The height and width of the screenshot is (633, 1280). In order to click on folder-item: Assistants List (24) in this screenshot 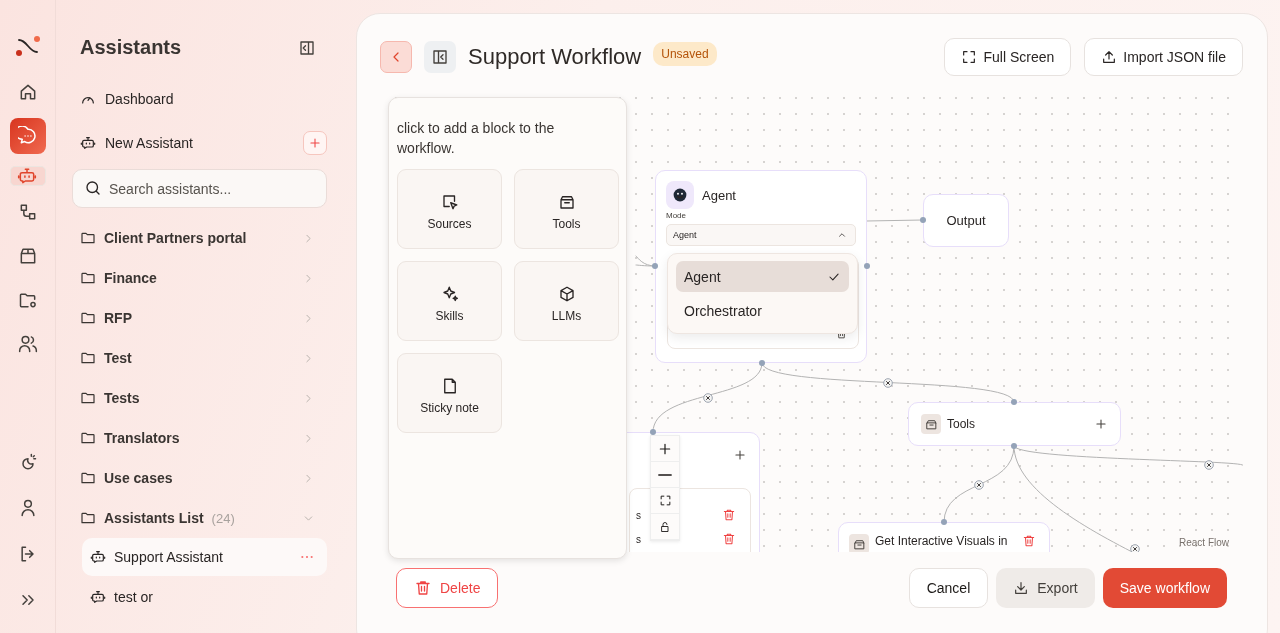, I will do `click(199, 518)`.